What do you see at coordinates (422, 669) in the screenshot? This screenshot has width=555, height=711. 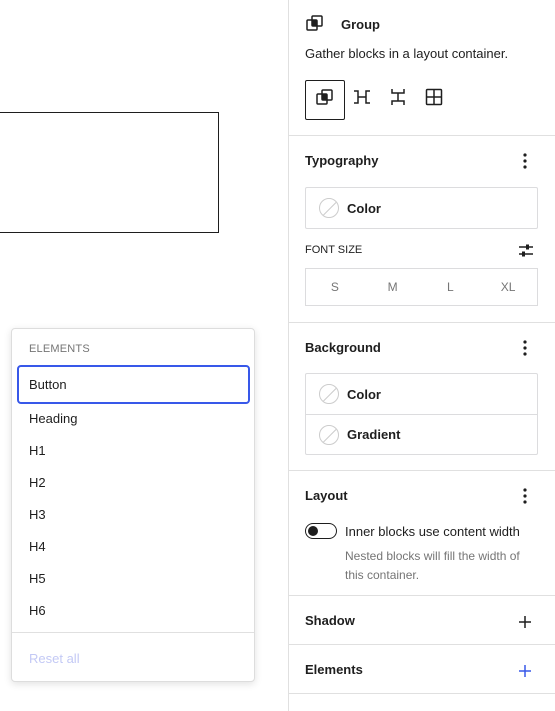 I see `elements-panel: Elements` at bounding box center [422, 669].